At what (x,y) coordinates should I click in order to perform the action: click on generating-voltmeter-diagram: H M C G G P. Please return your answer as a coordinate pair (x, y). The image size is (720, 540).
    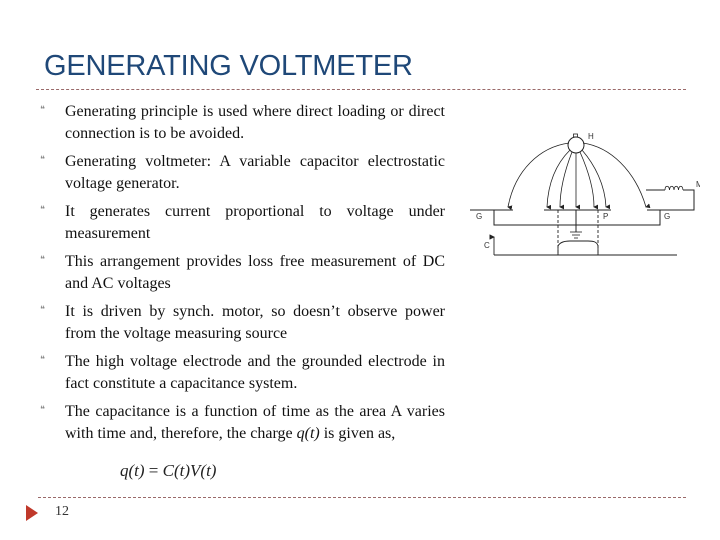
    Looking at the image, I should click on (585, 194).